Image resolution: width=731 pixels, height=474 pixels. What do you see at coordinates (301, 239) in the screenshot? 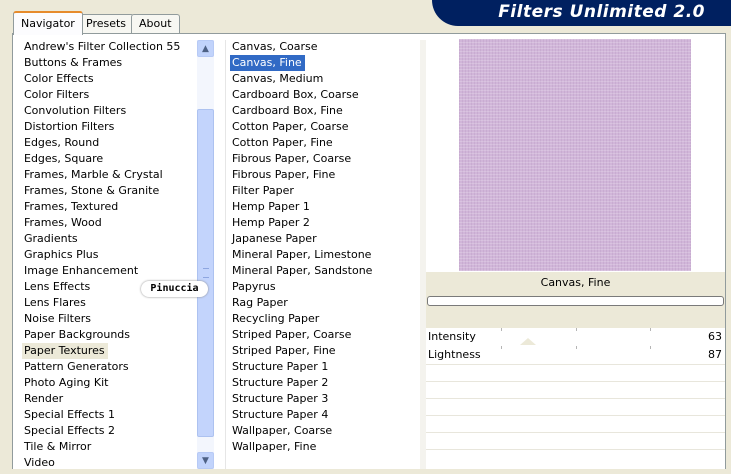
I see `filter-item: Japanese Paper` at bounding box center [301, 239].